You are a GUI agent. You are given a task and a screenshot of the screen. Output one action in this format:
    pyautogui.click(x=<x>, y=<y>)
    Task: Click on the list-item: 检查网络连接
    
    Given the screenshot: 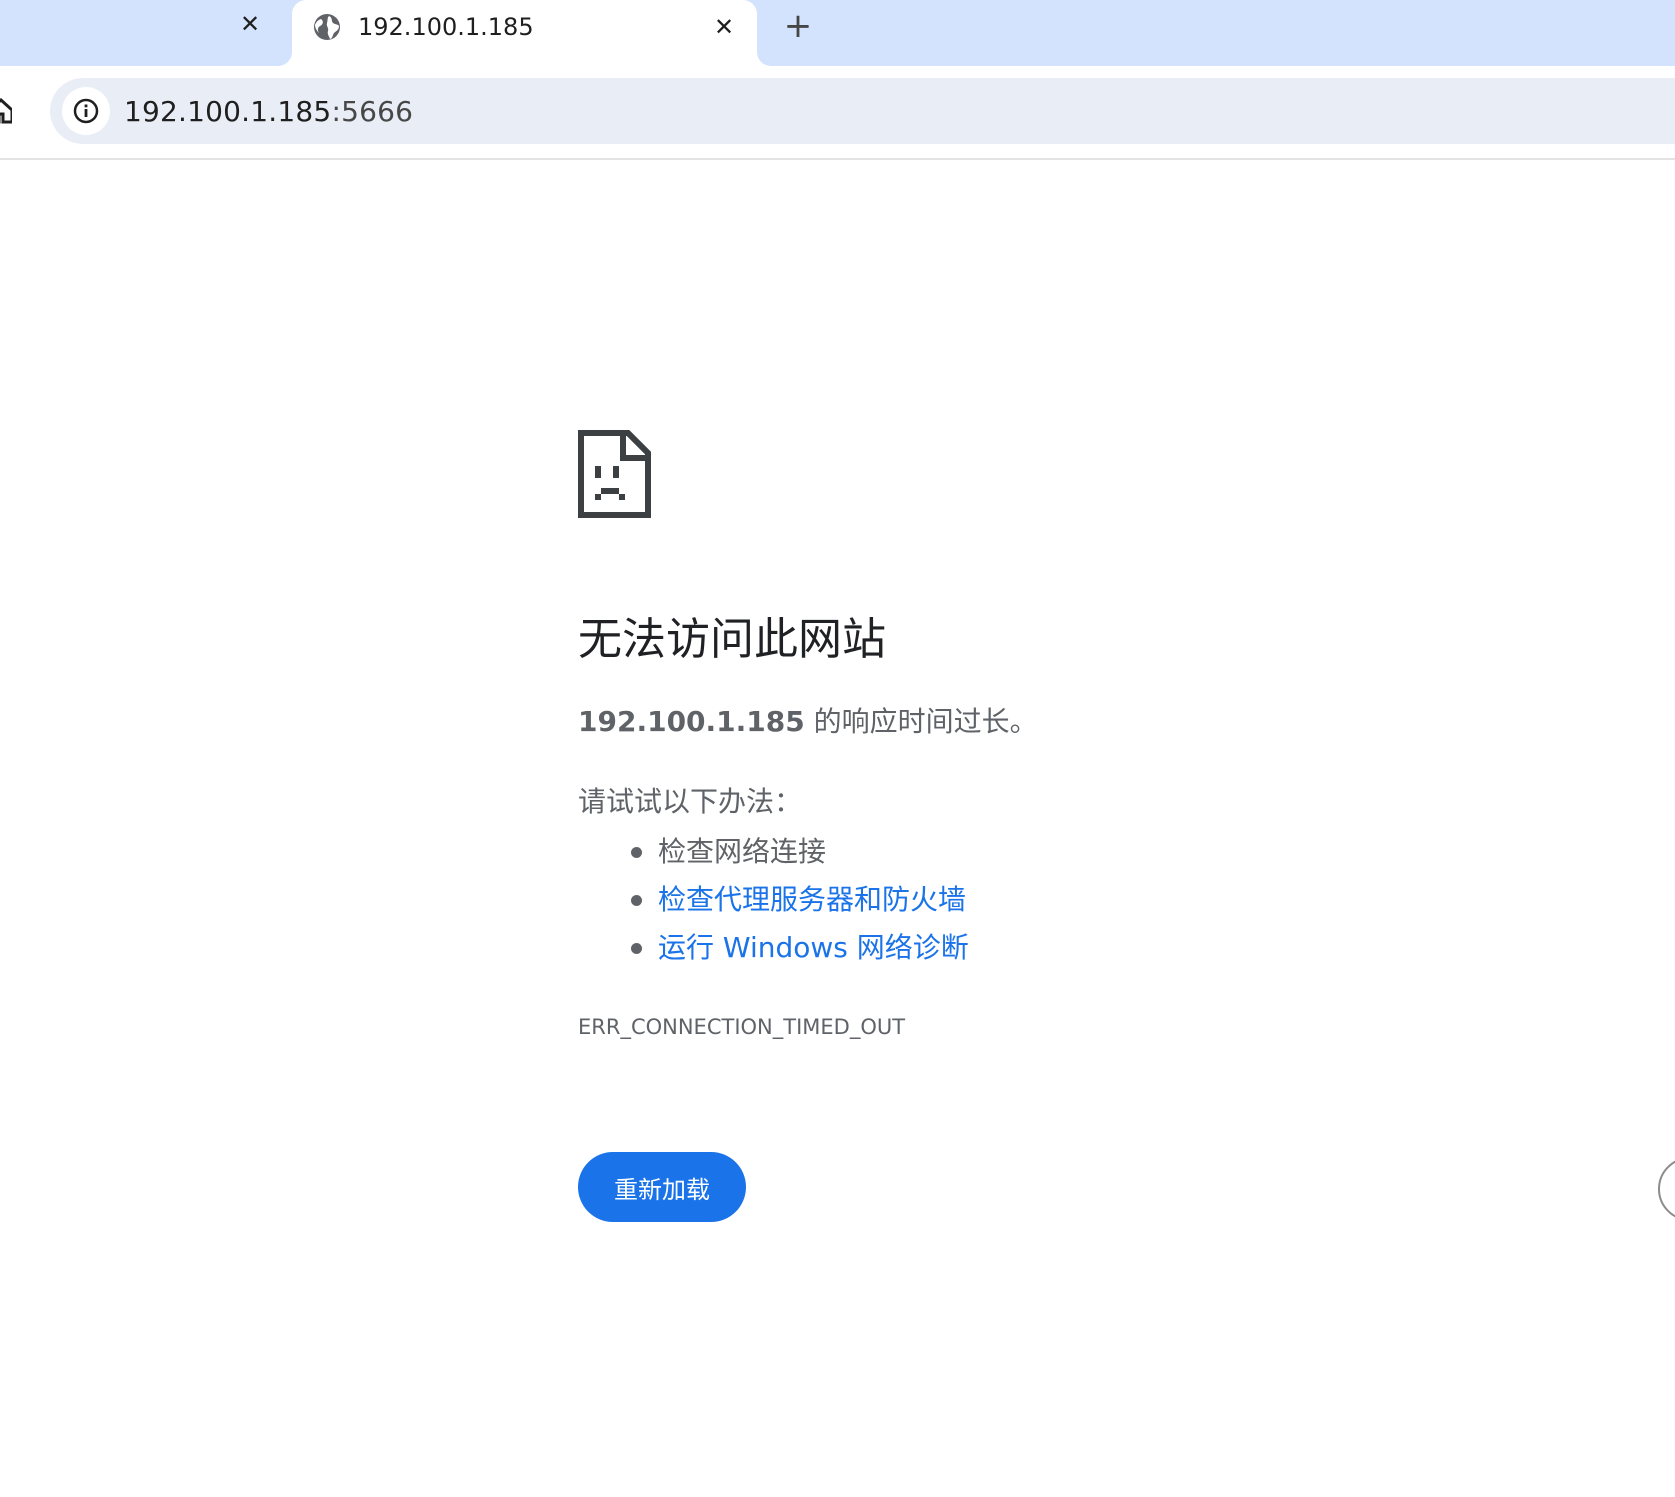 What is the action you would take?
    pyautogui.click(x=773, y=852)
    